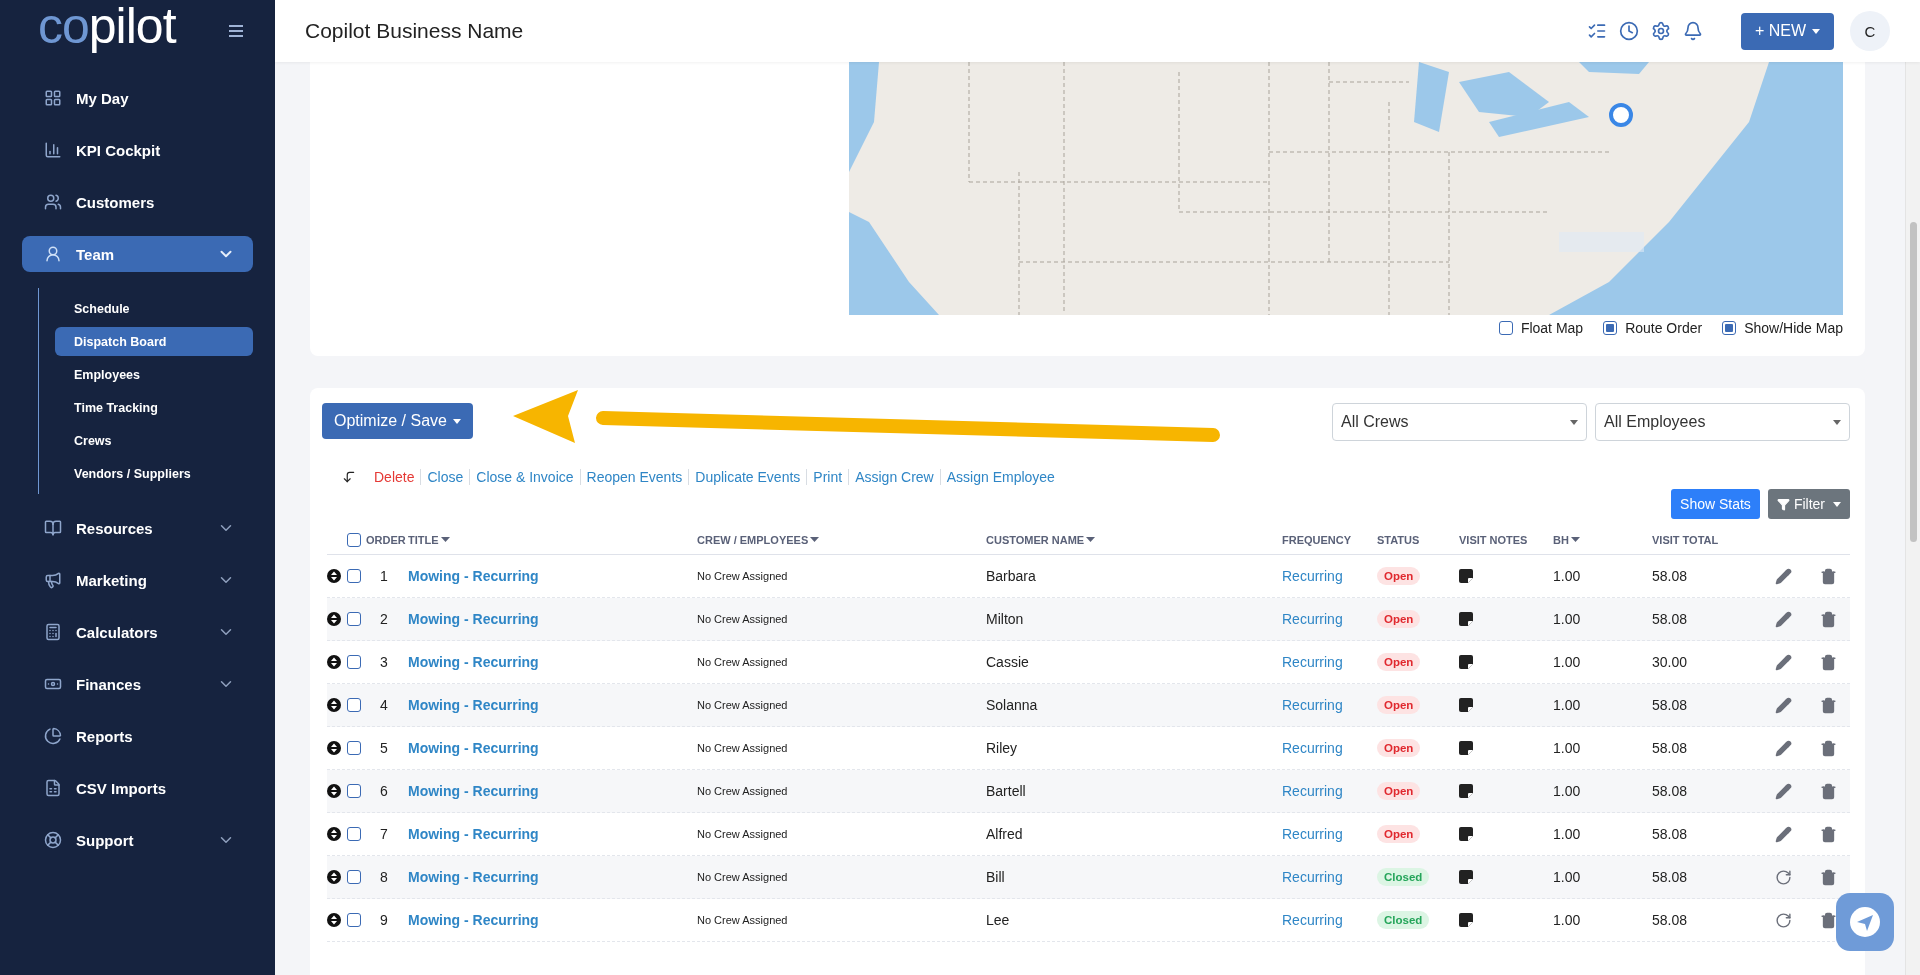 The width and height of the screenshot is (1920, 975). I want to click on nav-subitem: Dispatch Board, so click(154, 341).